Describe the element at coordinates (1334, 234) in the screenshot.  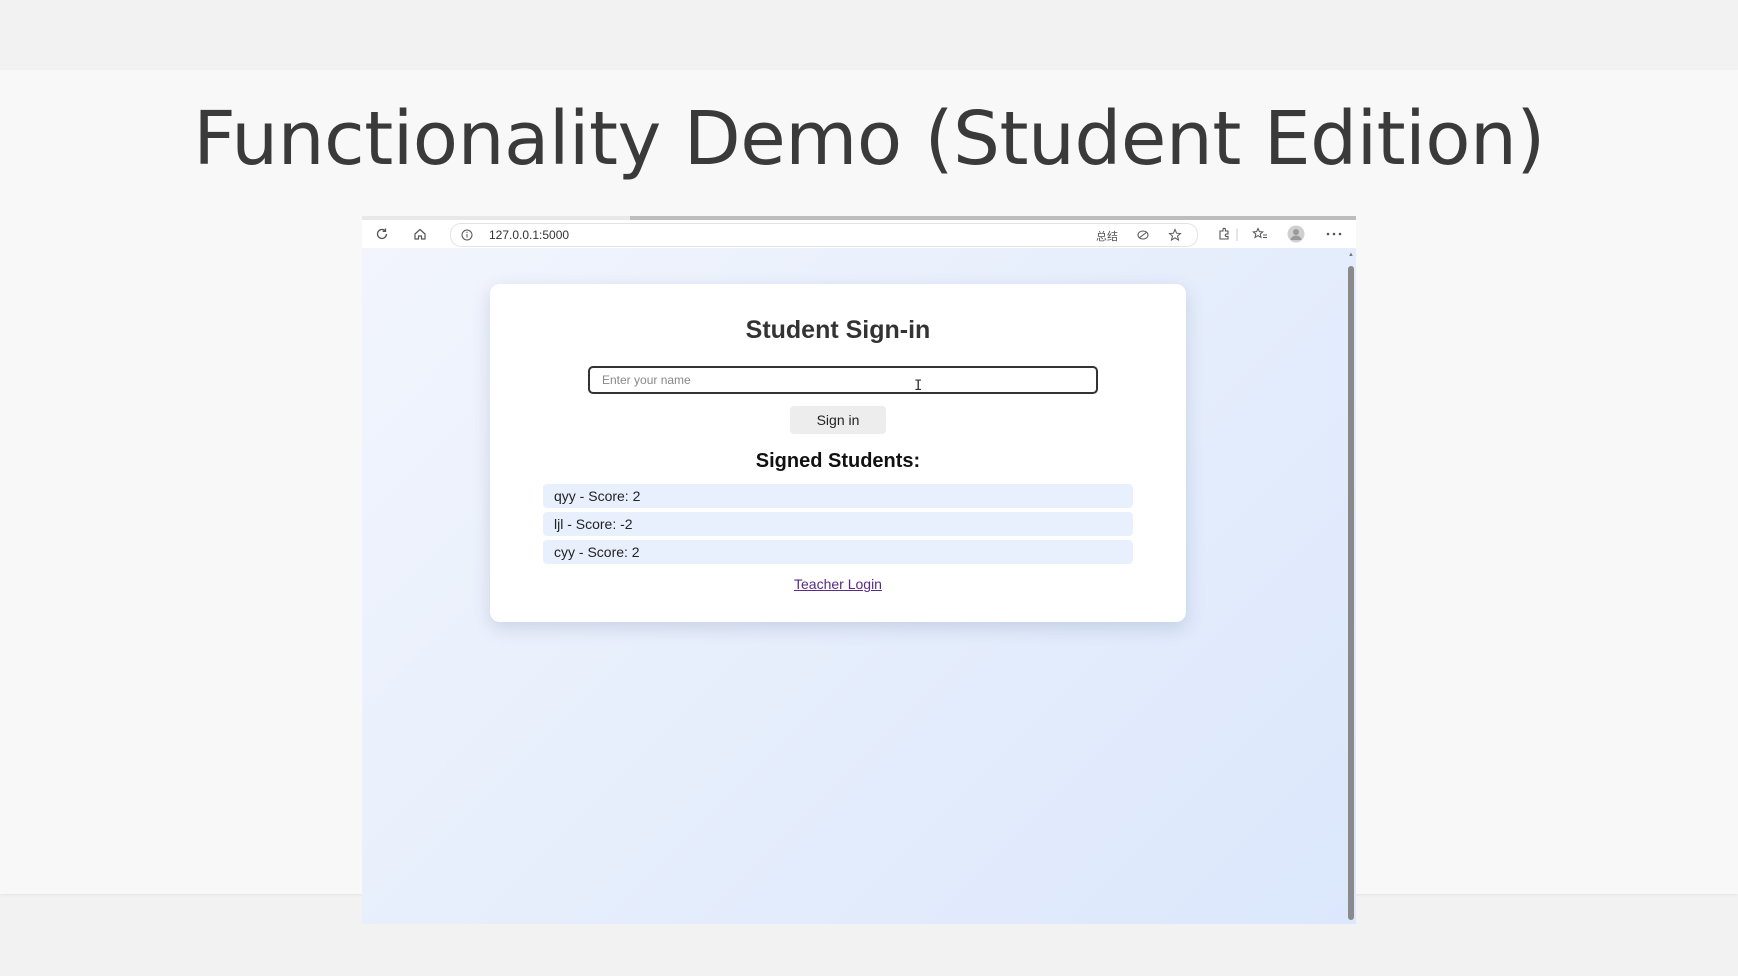
I see `more-icon` at that location.